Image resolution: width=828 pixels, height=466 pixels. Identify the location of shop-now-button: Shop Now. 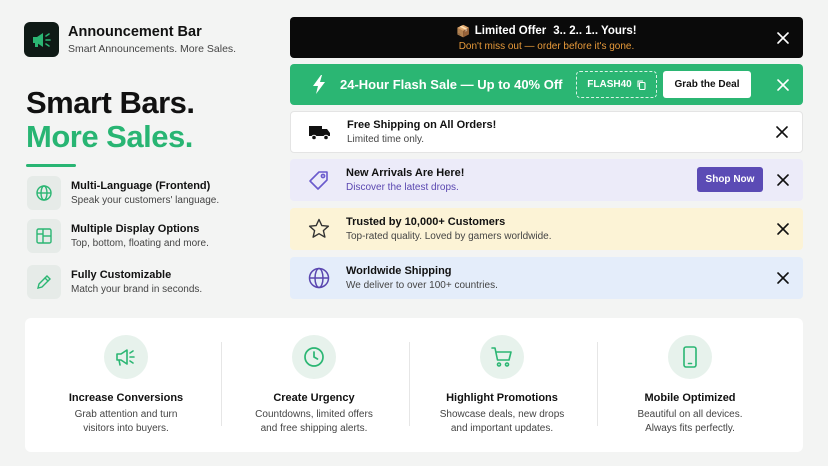
(730, 179).